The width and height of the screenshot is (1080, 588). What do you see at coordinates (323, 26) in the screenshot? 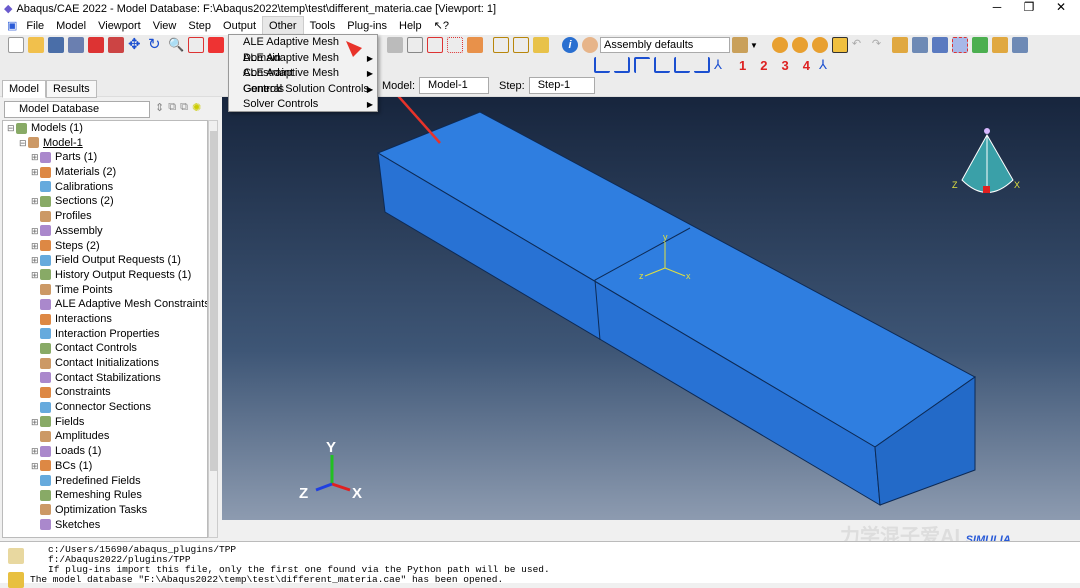
I see `menu-tools: Tools` at bounding box center [323, 26].